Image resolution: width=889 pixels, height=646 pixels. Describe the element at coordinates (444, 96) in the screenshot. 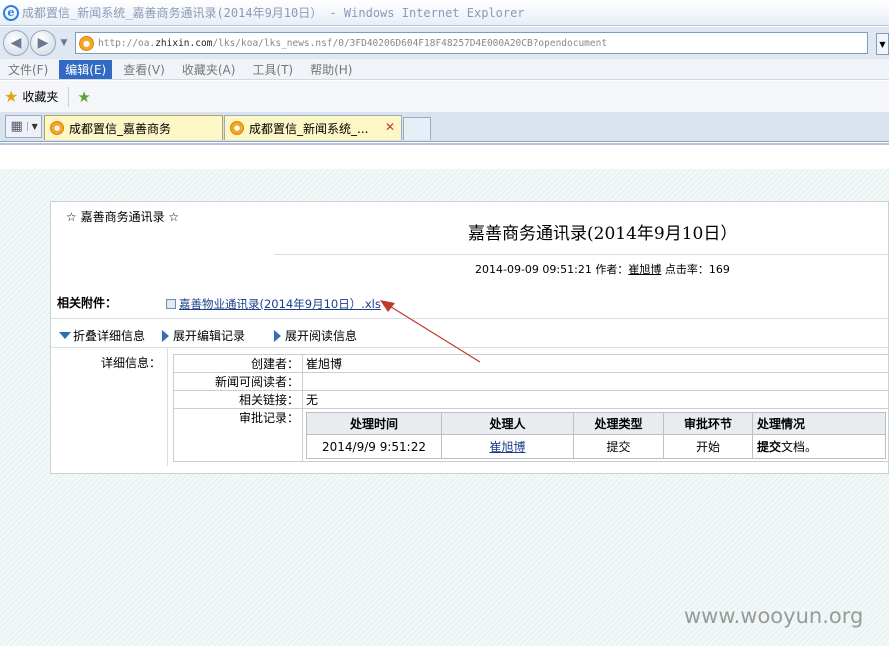

I see `favorites-bar: ★ 收藏夹 ★` at that location.